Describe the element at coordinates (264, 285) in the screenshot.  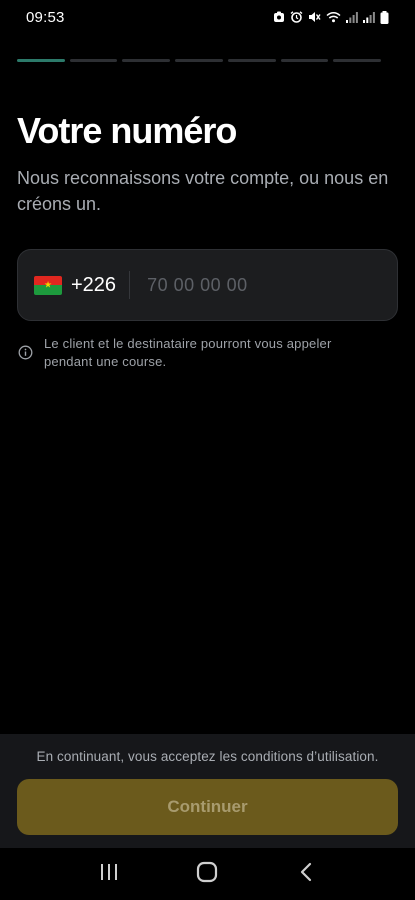
I see `phone-number-input` at that location.